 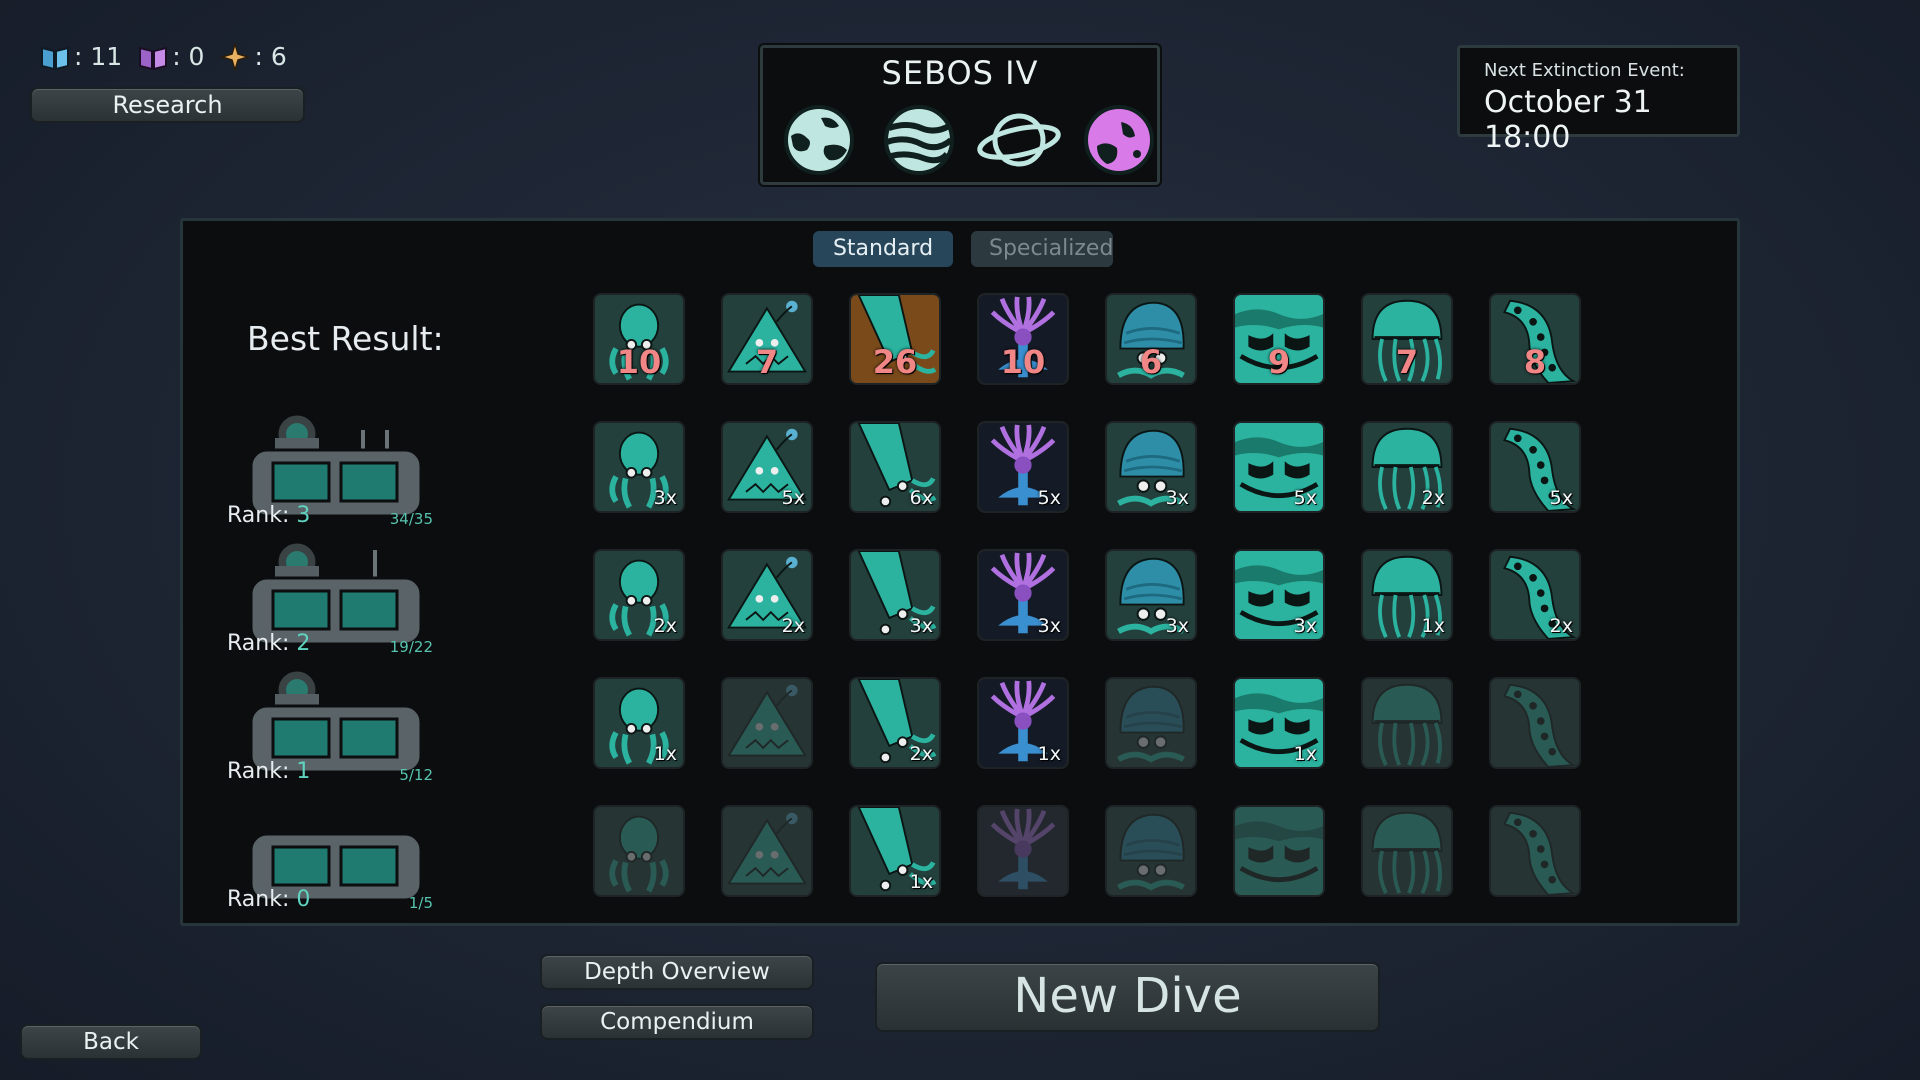 I want to click on tab-standard: Standard, so click(x=883, y=249).